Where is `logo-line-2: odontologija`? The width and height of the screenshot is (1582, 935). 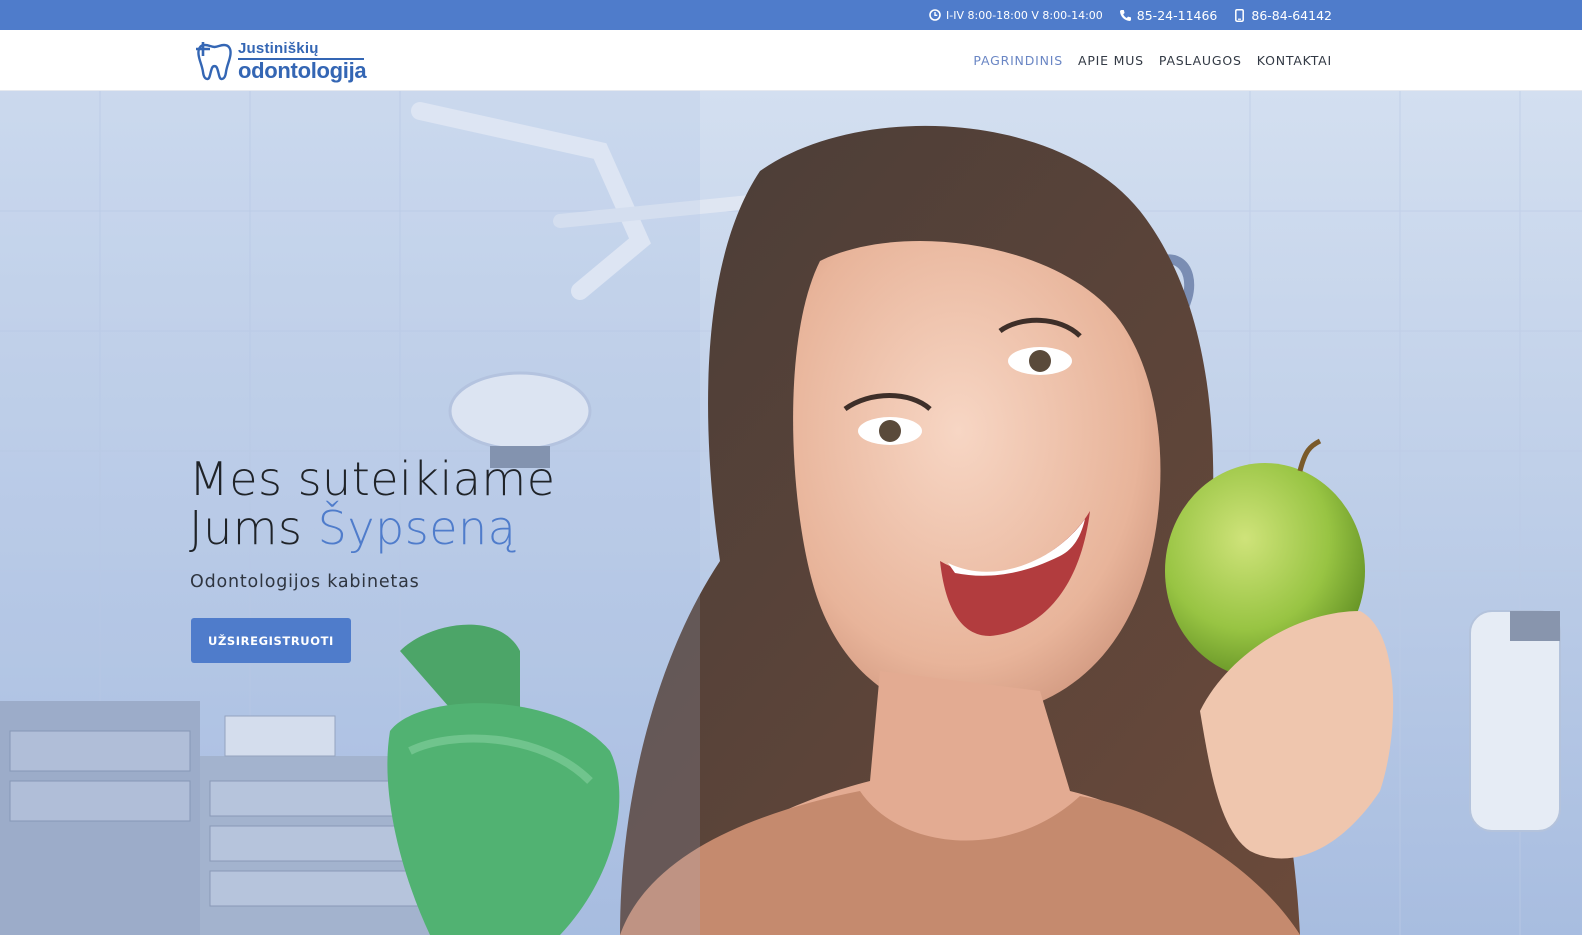 logo-line-2: odontologija is located at coordinates (302, 70).